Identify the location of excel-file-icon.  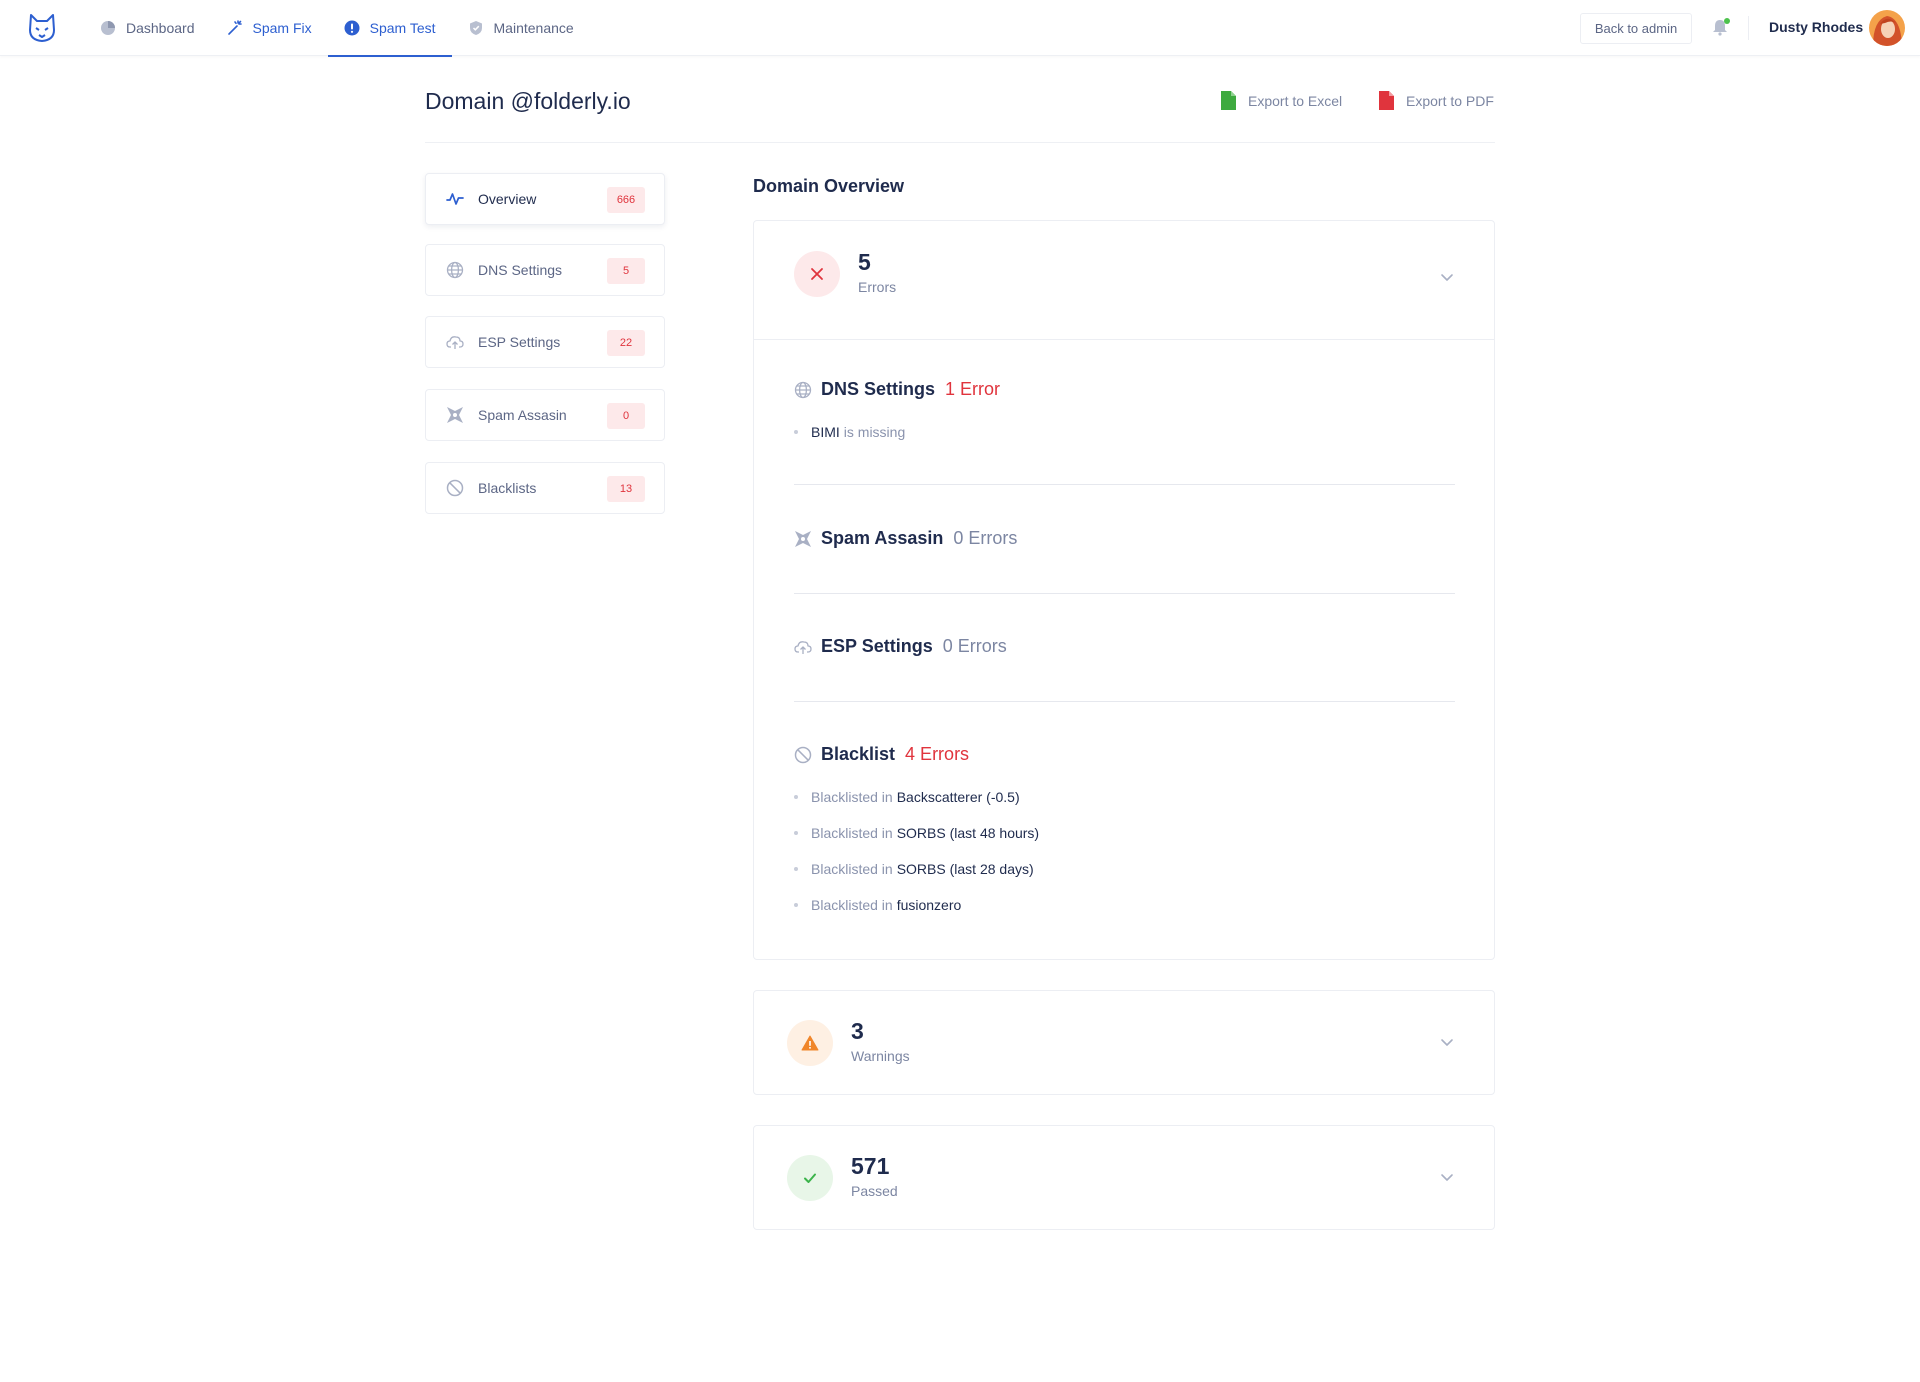
(1228, 100).